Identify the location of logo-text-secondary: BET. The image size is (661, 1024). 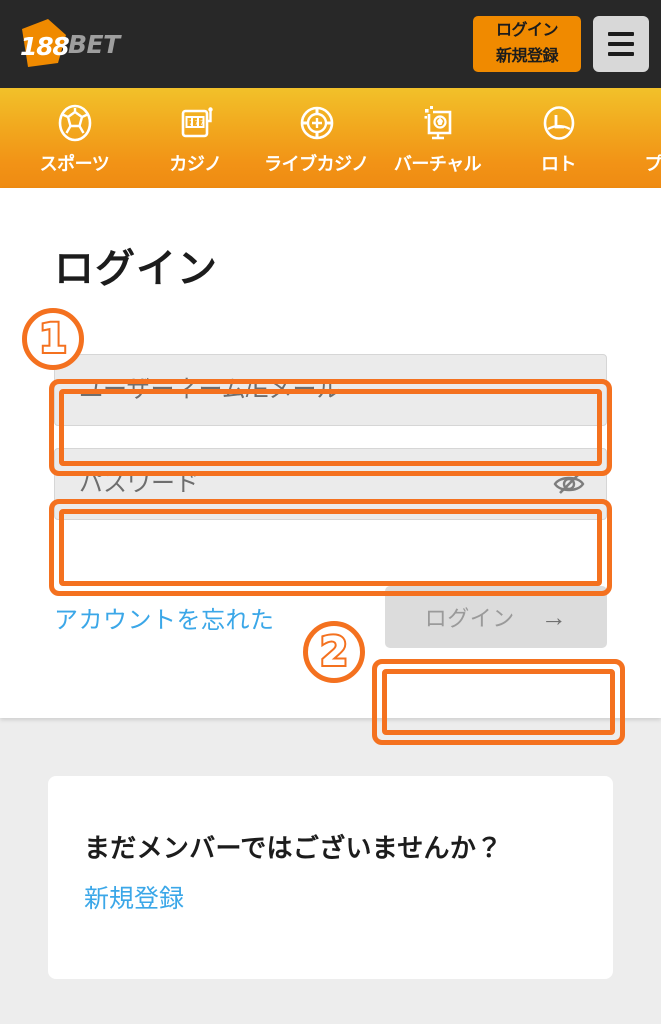
(94, 44).